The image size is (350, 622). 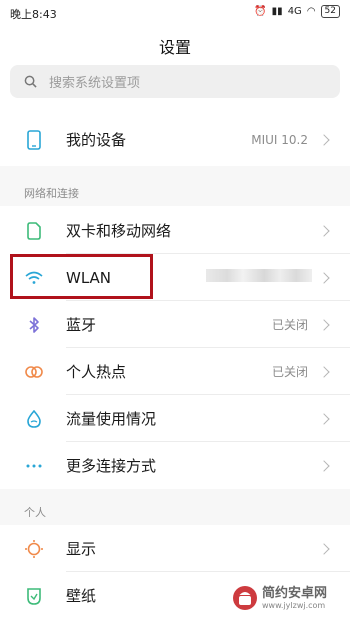 I want to click on bluetooth-status: 已关闭, so click(x=289, y=325).